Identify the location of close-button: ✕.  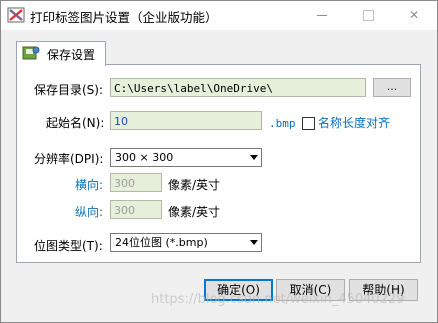
(414, 15).